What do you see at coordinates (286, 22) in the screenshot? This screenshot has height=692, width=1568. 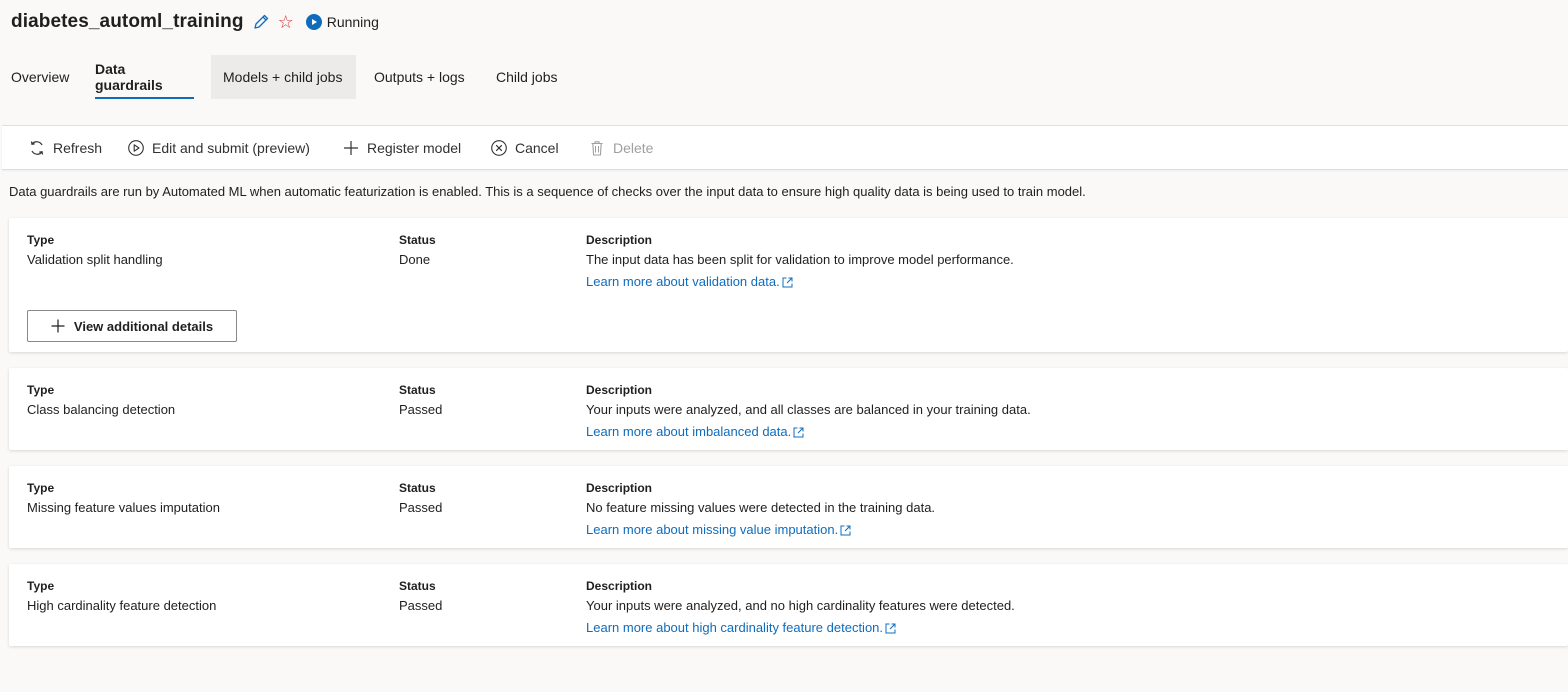 I see `favorite-star-icon: ☆` at bounding box center [286, 22].